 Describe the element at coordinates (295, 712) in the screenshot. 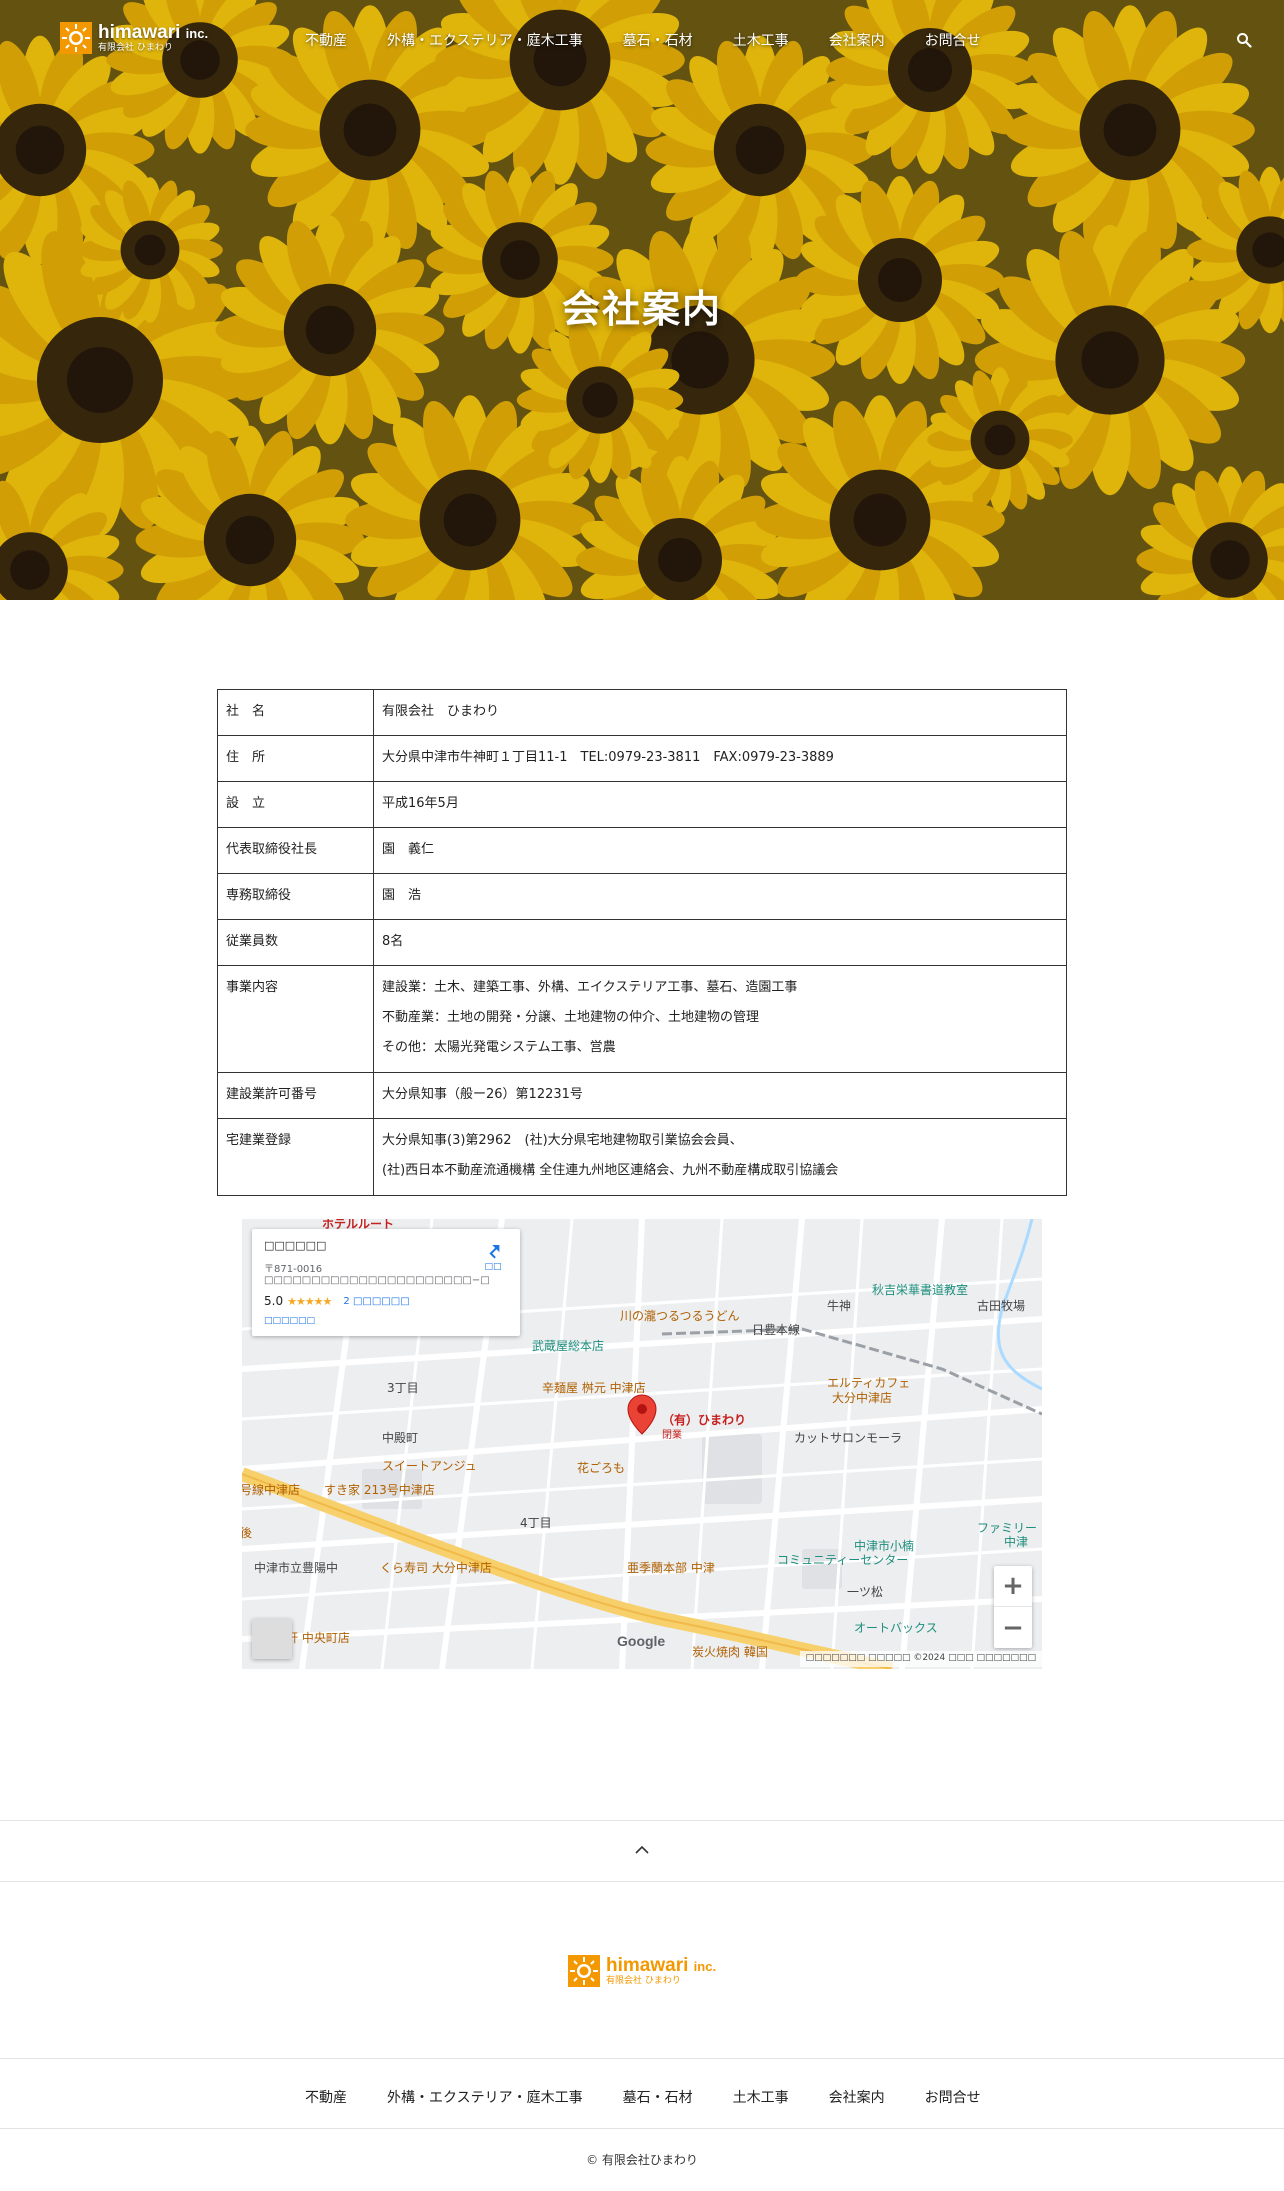

I see `info-label: 社 名` at that location.